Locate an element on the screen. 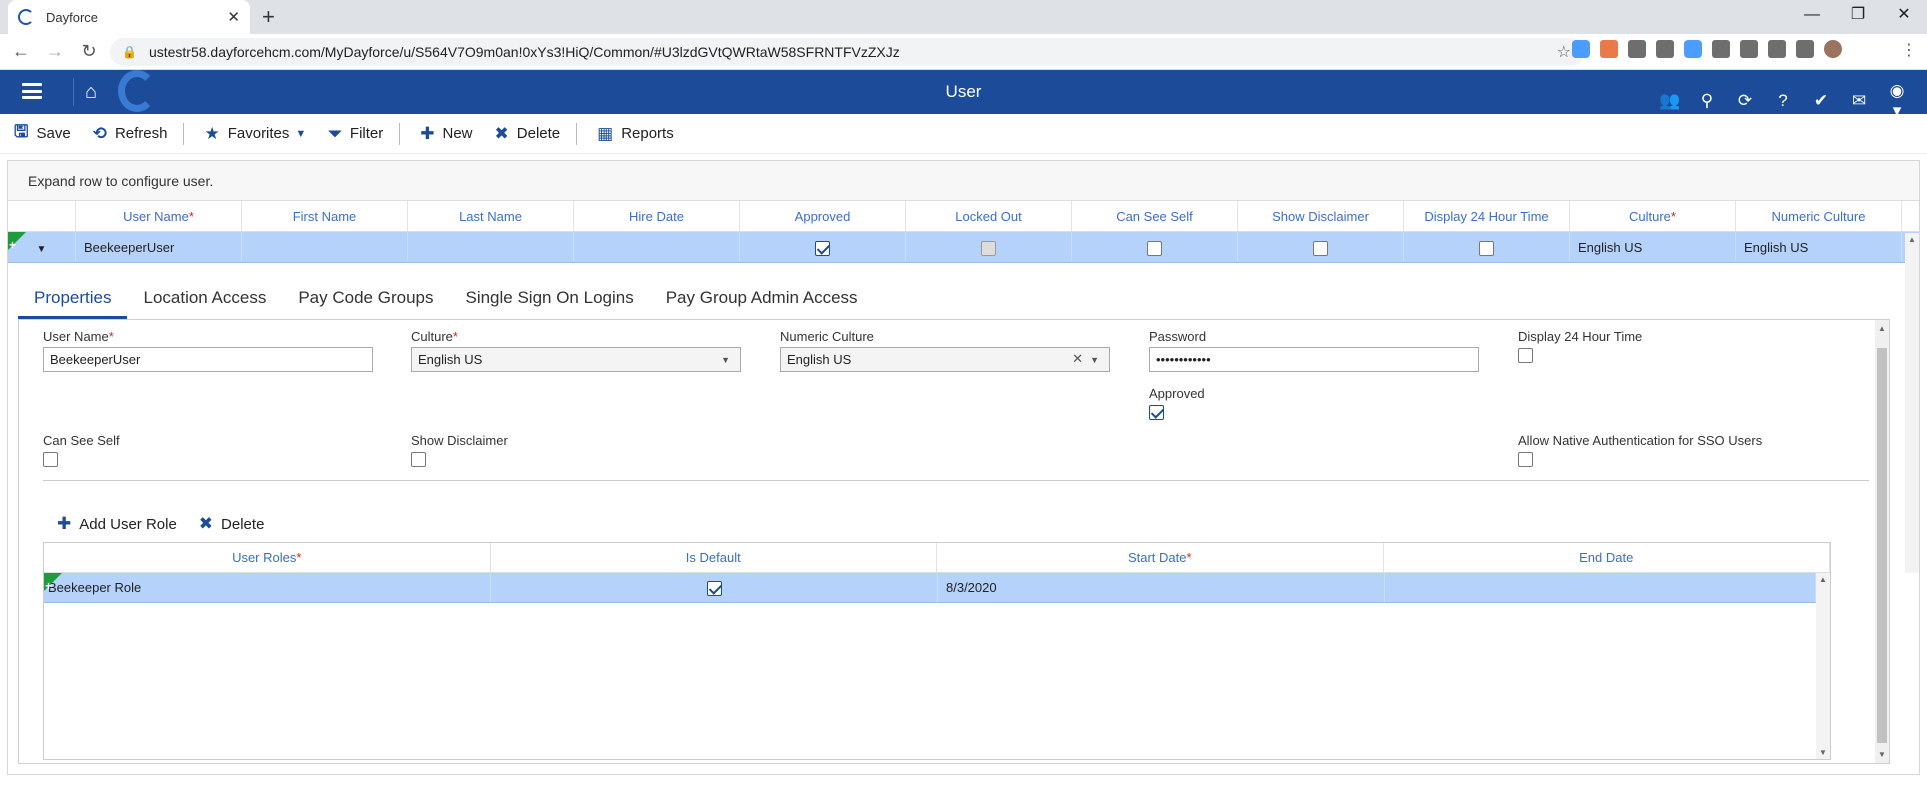  new-button: ✚ New is located at coordinates (446, 134).